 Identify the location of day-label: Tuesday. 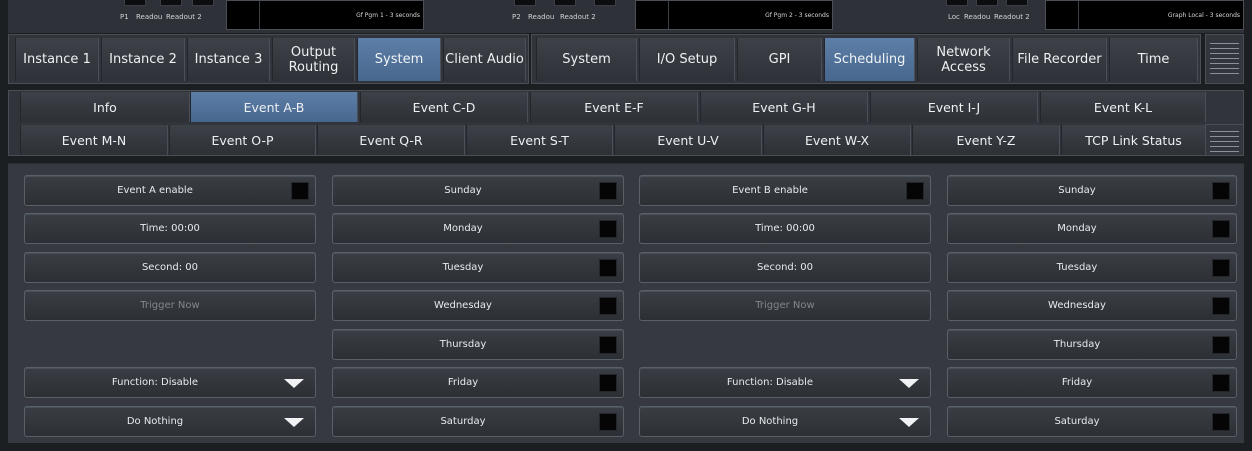
(463, 267).